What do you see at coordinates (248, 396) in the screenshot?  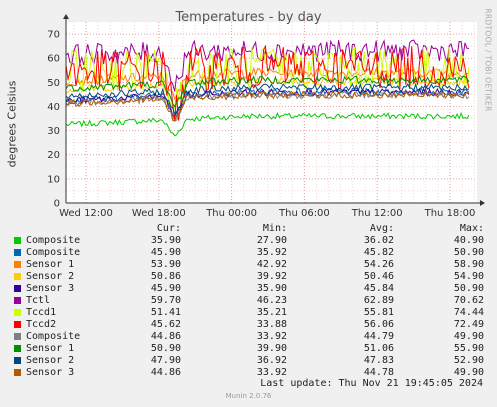 I see `munin-version: Munin 2.0.76` at bounding box center [248, 396].